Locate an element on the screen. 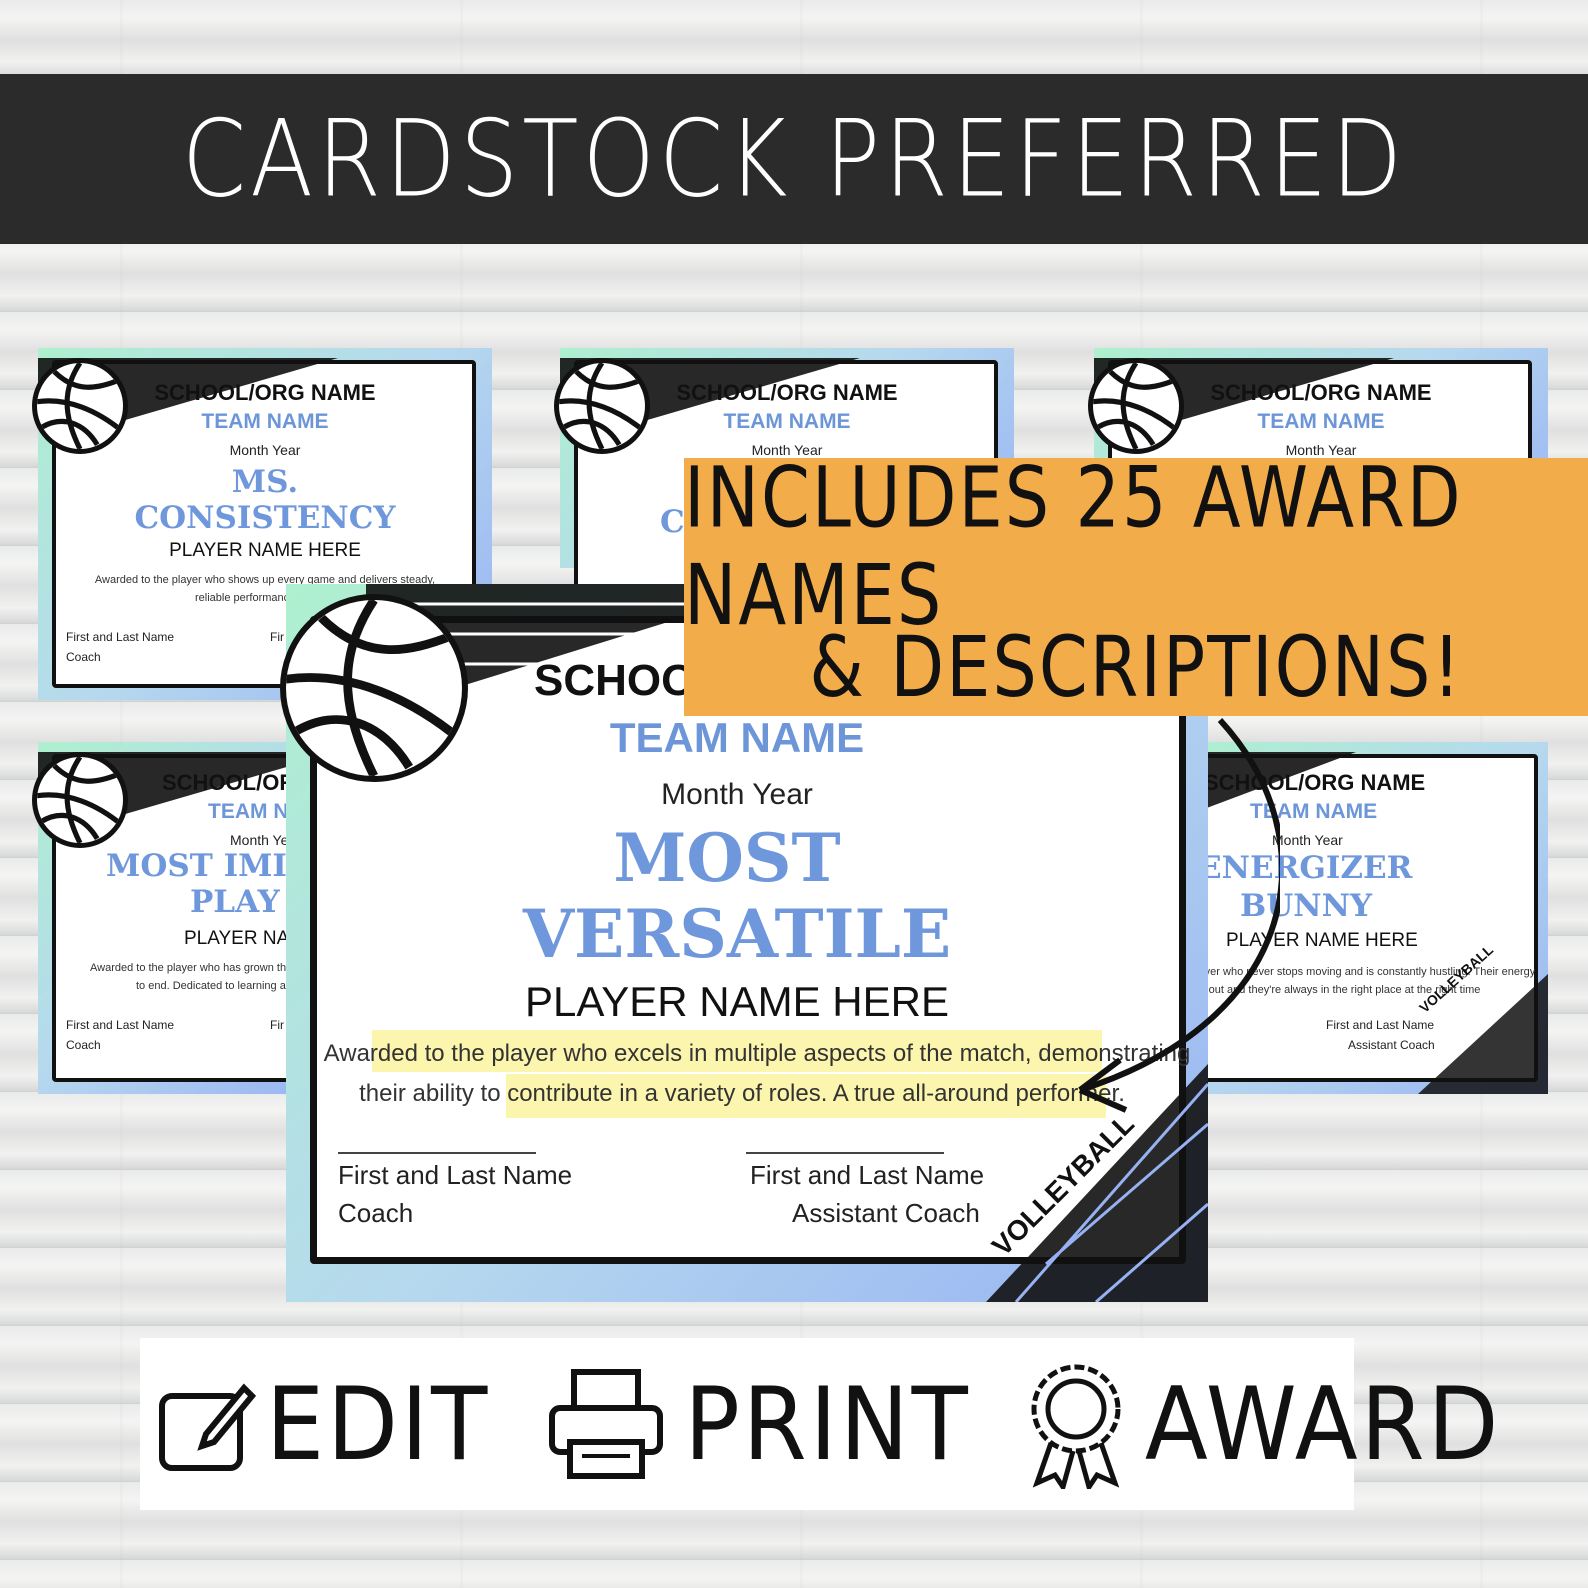  award-title-line1: MS. is located at coordinates (265, 482).